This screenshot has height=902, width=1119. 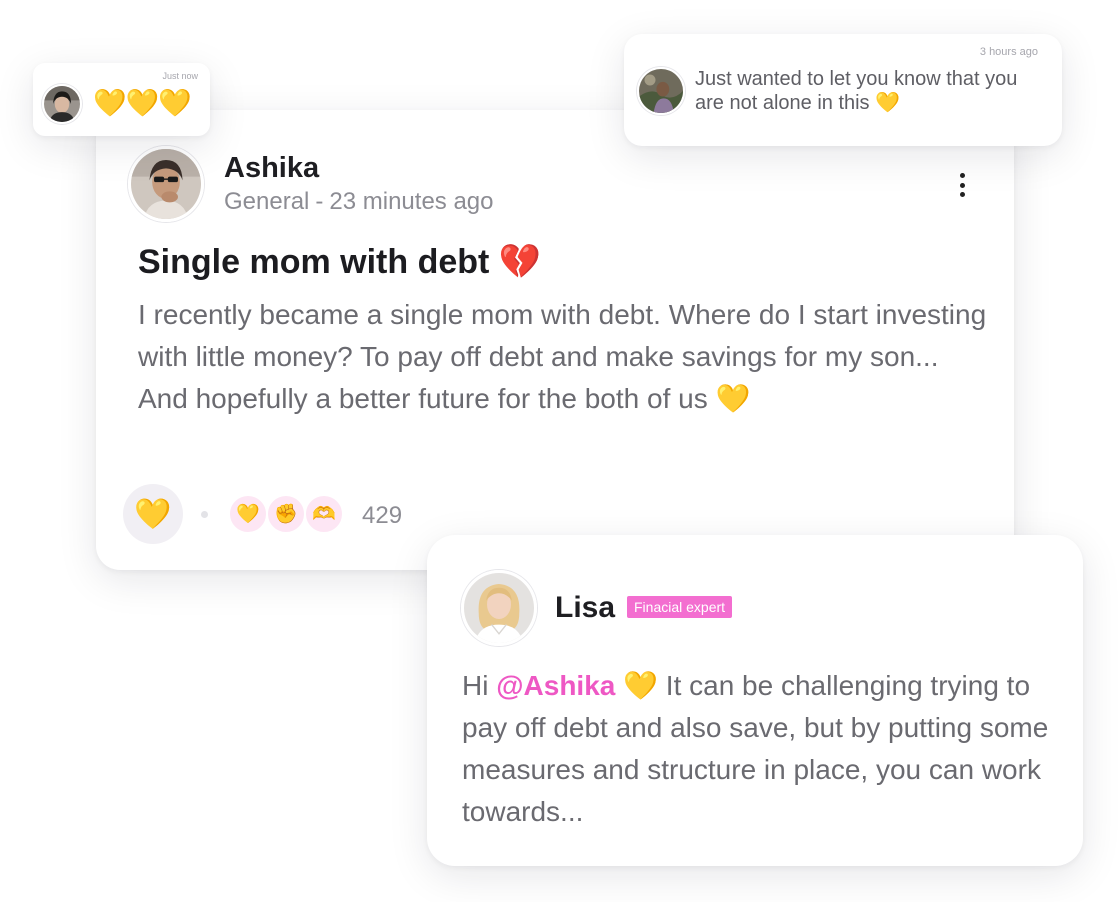 What do you see at coordinates (204, 514) in the screenshot?
I see `separator-dot` at bounding box center [204, 514].